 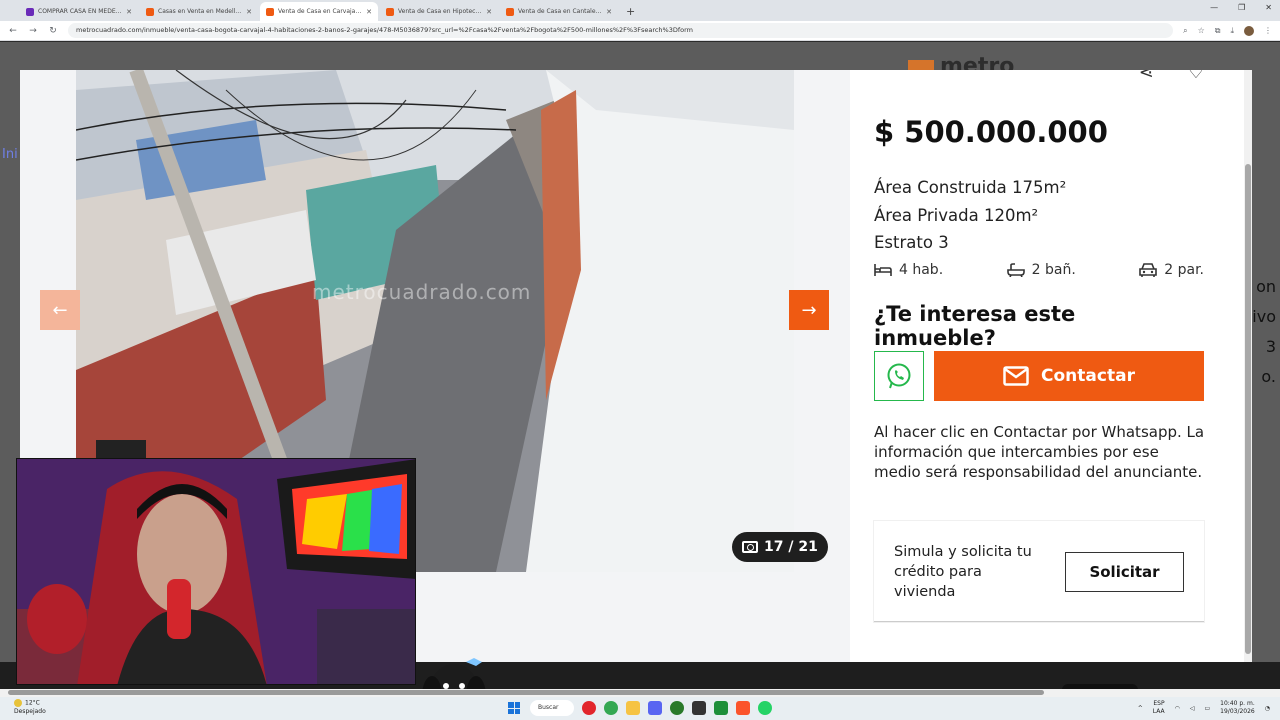 What do you see at coordinates (699, 708) in the screenshot?
I see `app-icon` at bounding box center [699, 708].